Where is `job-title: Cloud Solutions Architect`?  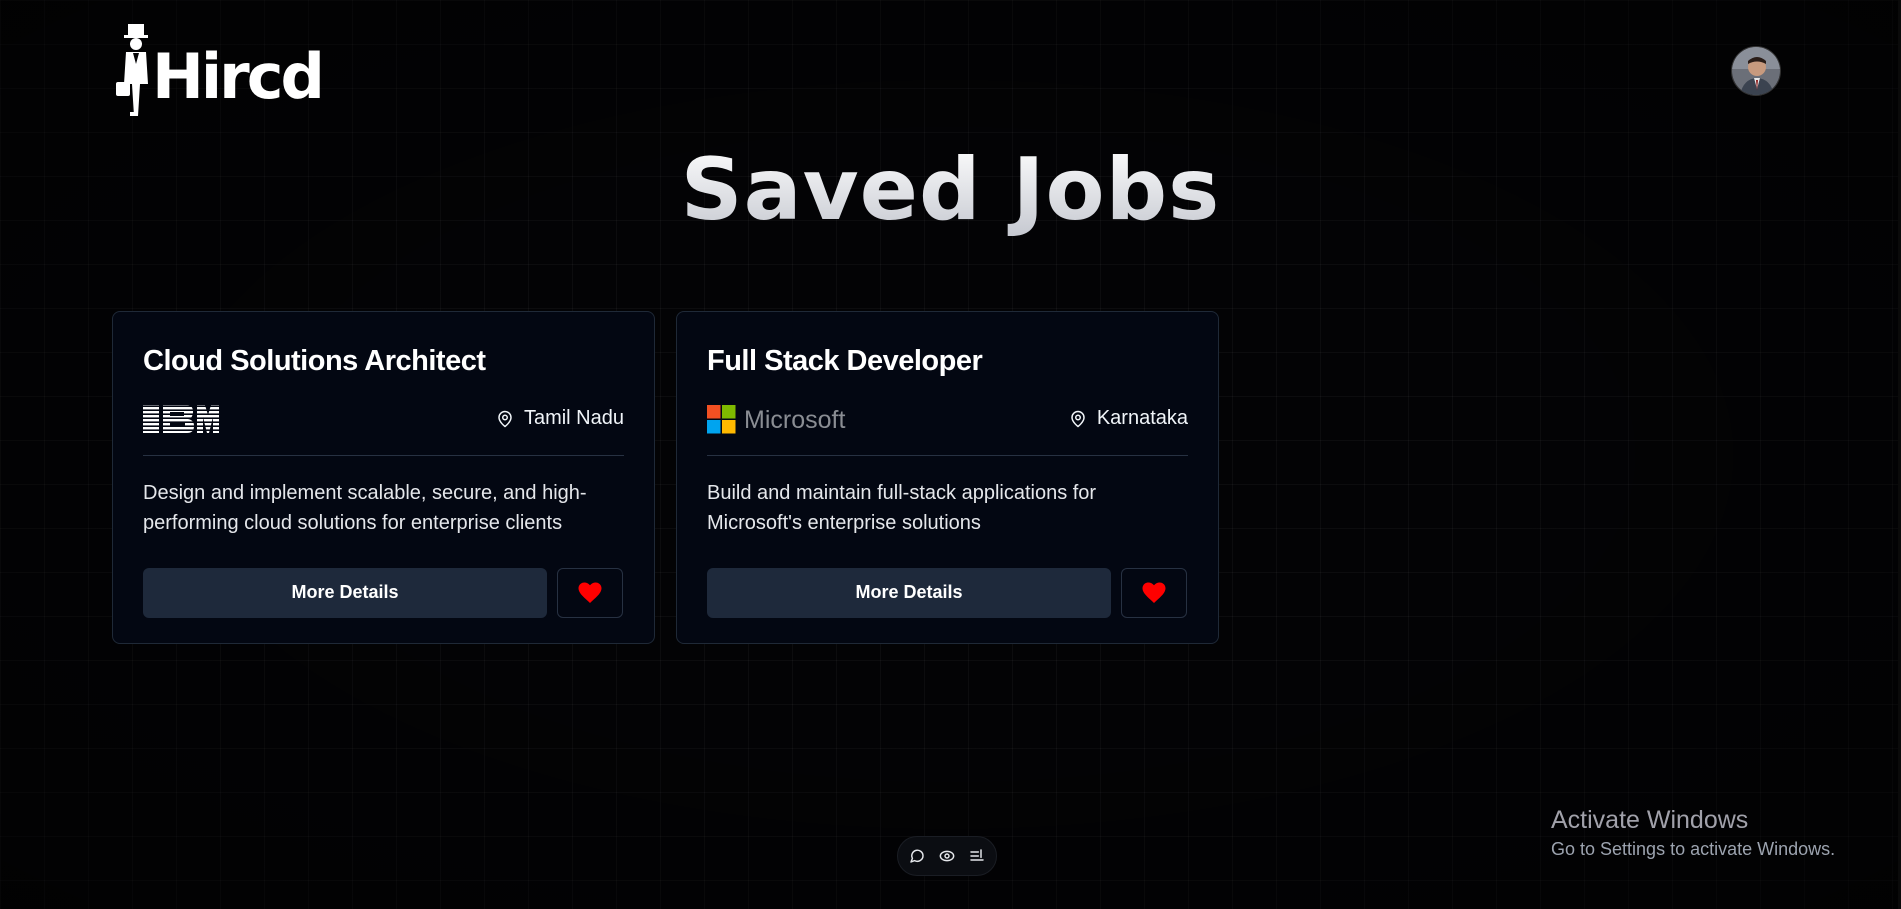
job-title: Cloud Solutions Architect is located at coordinates (314, 361).